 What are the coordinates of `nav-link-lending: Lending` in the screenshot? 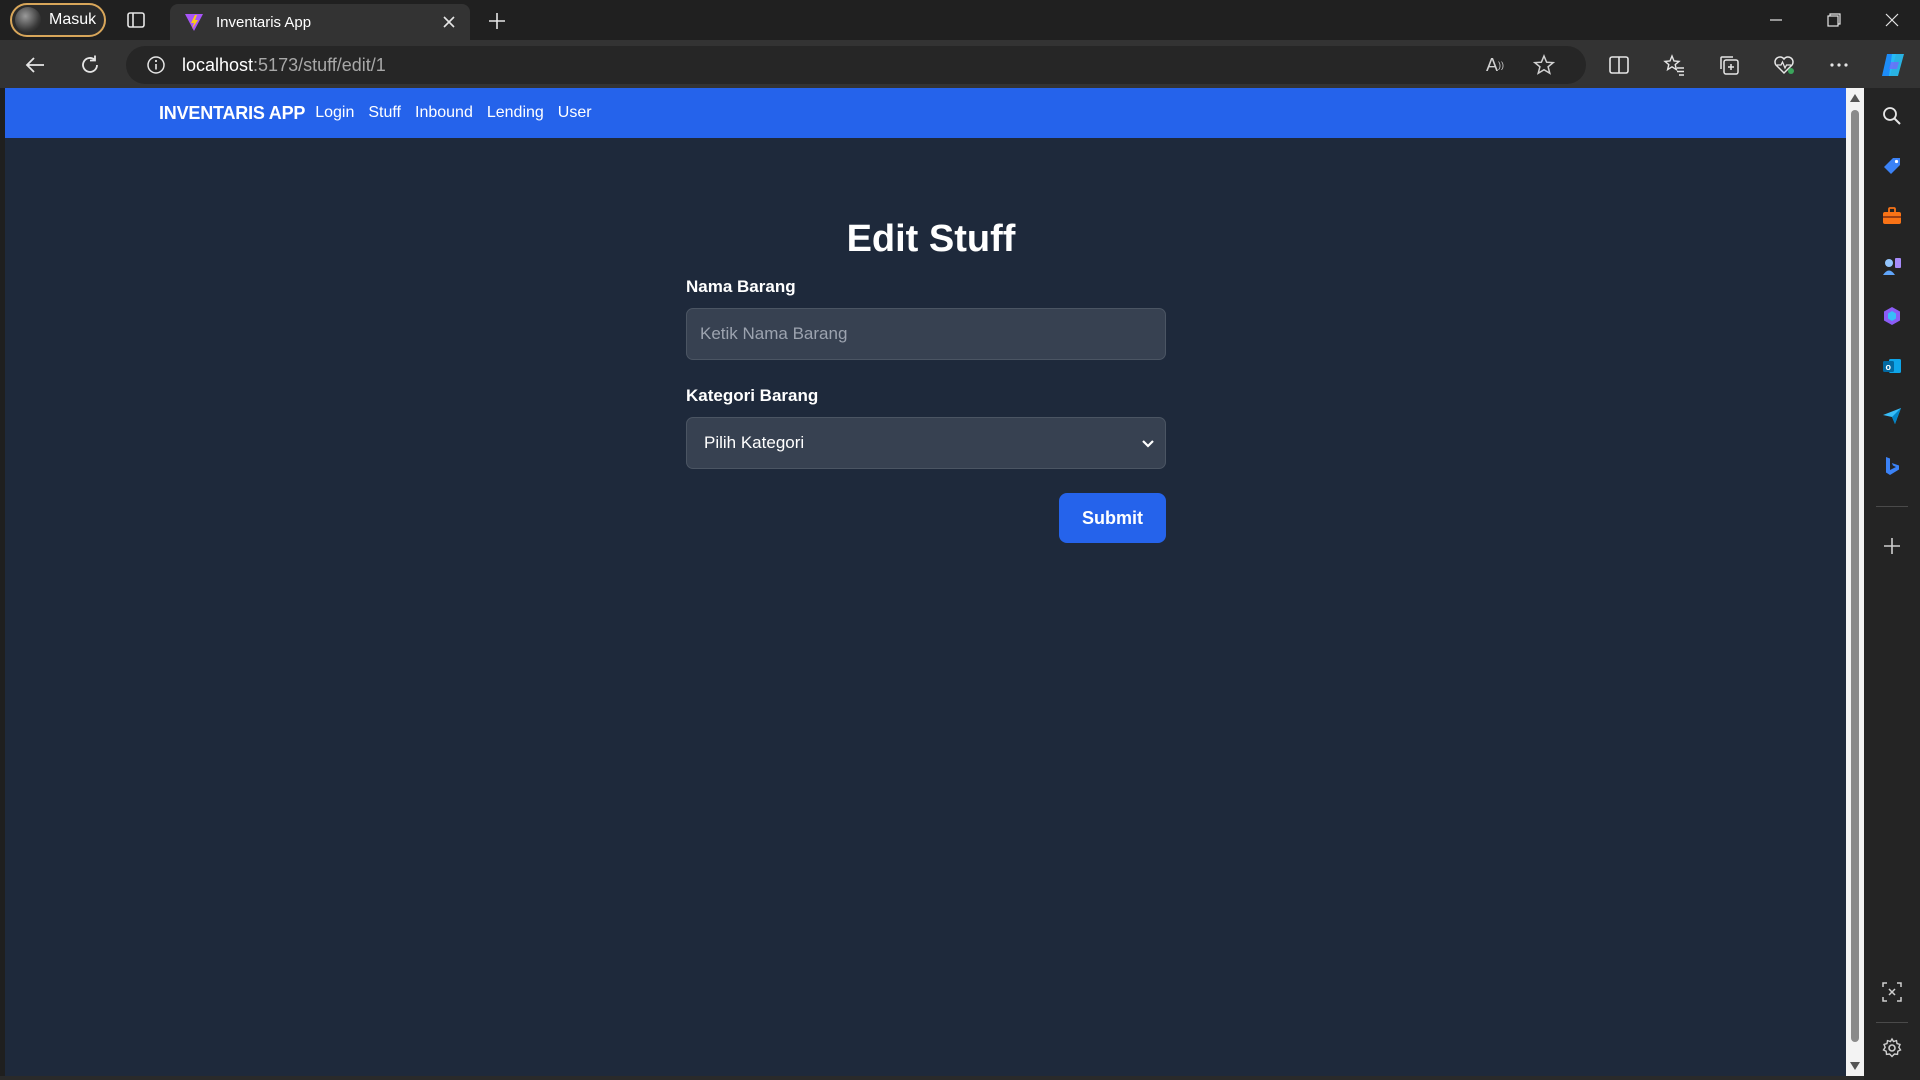 It's located at (515, 113).